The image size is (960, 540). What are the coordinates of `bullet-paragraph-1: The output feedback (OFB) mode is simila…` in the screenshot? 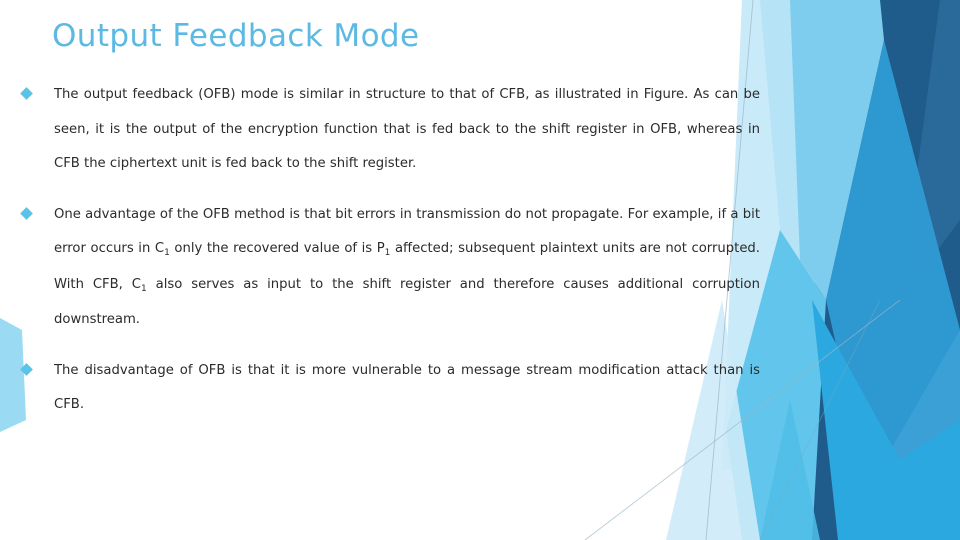 It's located at (390, 130).